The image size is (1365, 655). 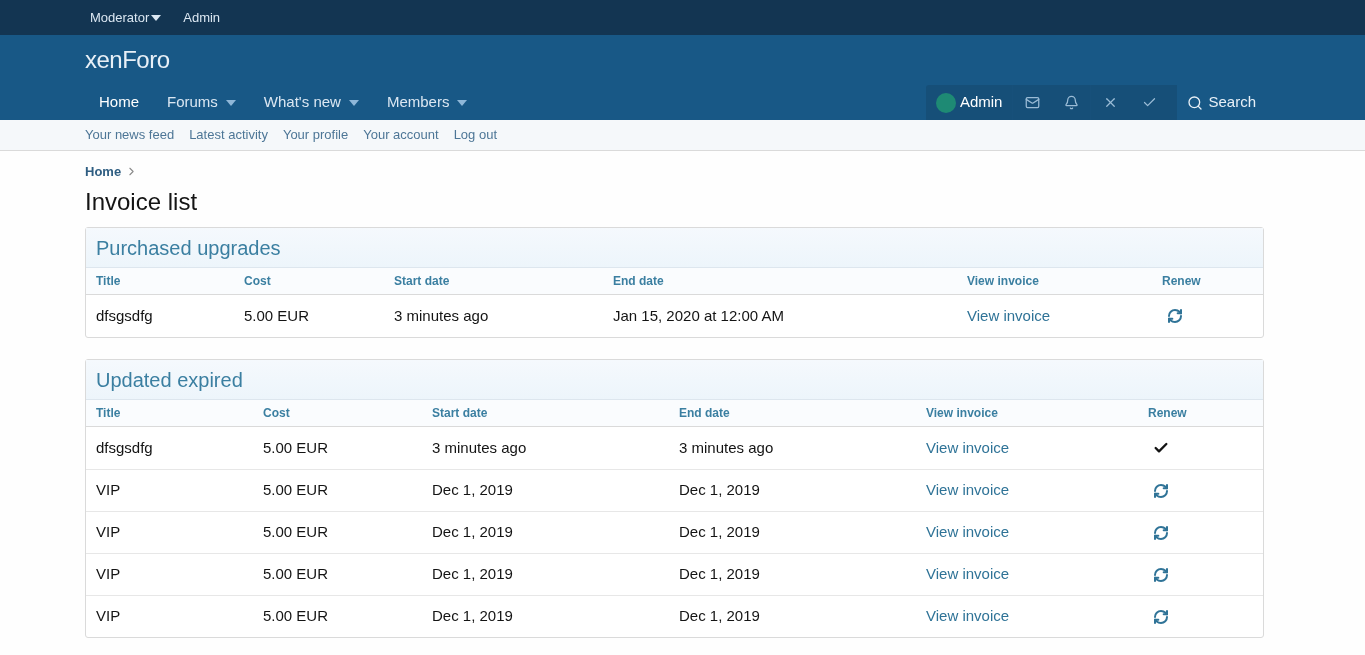 What do you see at coordinates (1195, 102) in the screenshot?
I see `search-icon` at bounding box center [1195, 102].